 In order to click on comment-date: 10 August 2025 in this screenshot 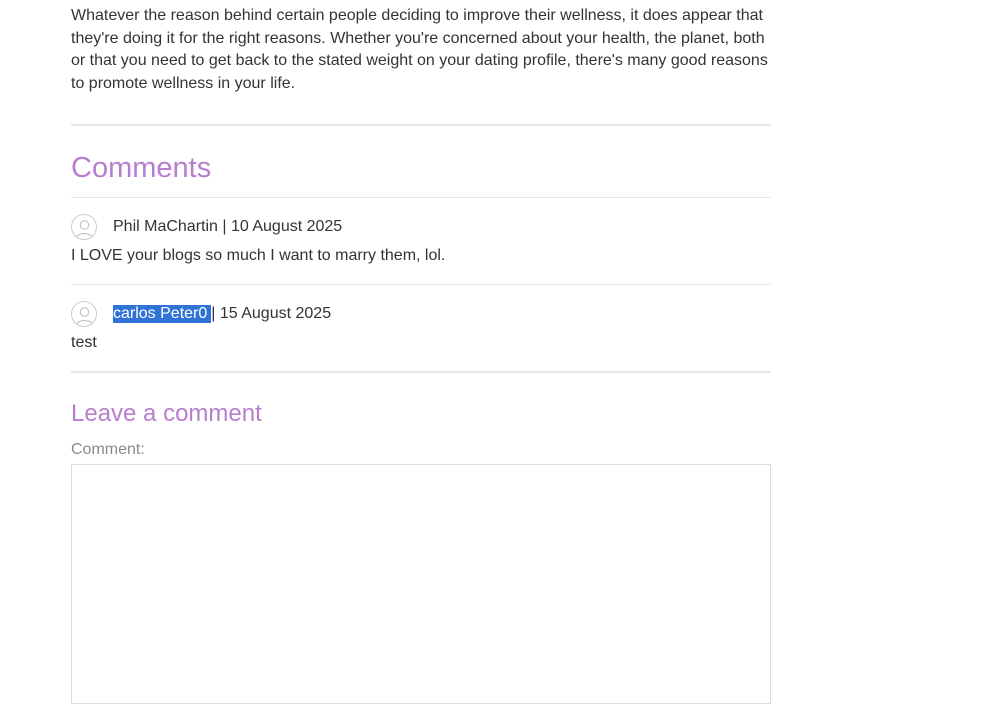, I will do `click(286, 226)`.